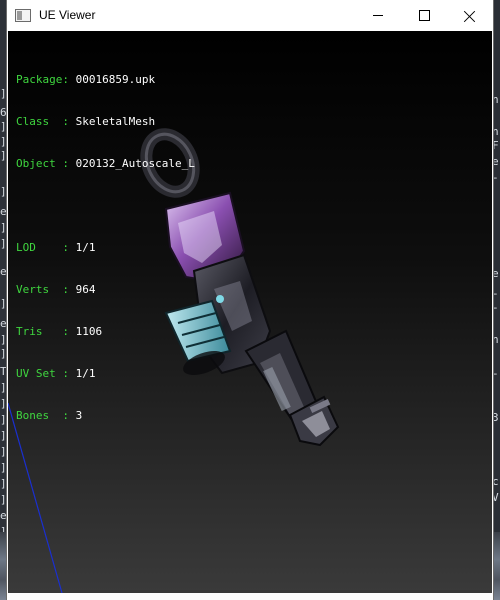 The width and height of the screenshot is (500, 600). I want to click on minimize-icon, so click(378, 15).